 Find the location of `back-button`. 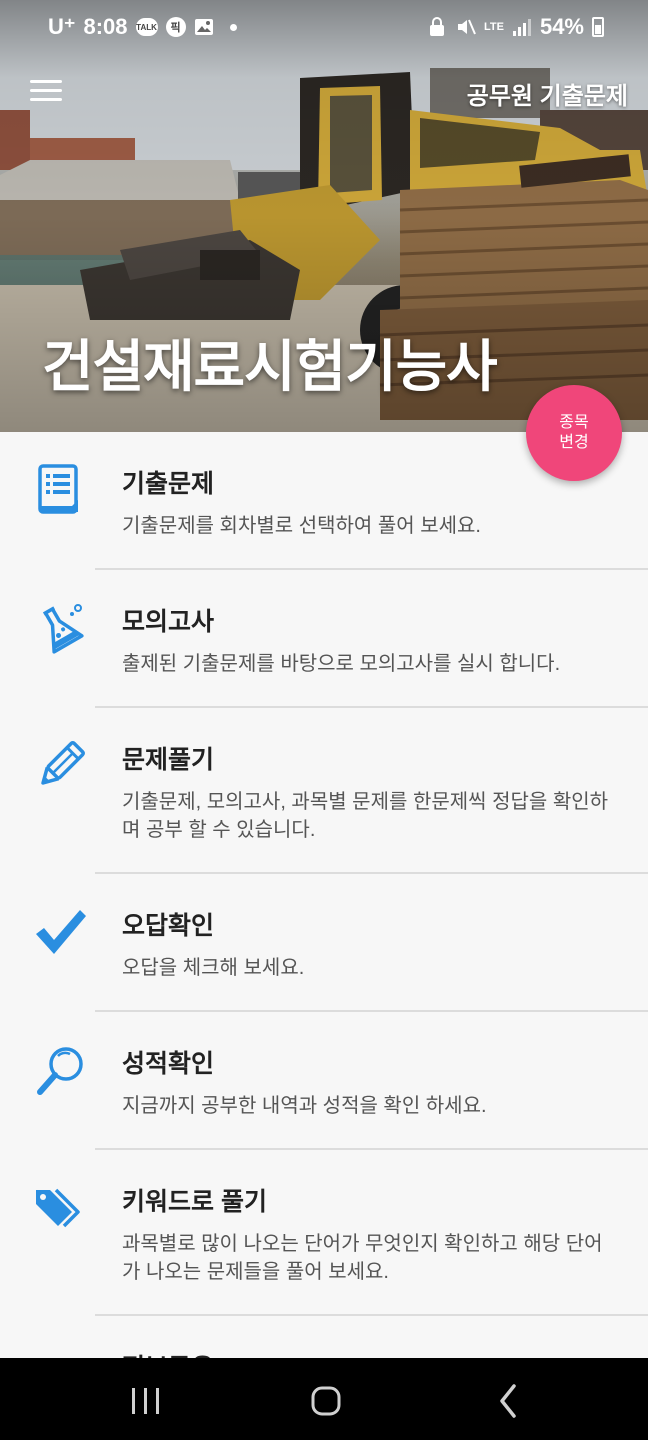

back-button is located at coordinates (508, 1399).